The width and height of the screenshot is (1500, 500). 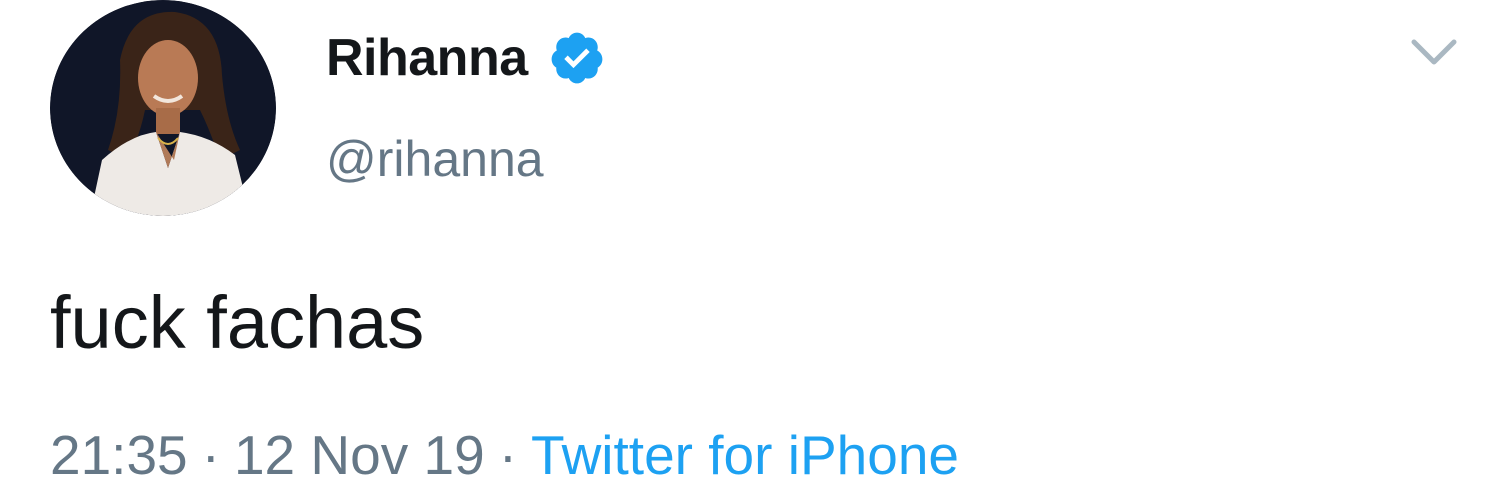 I want to click on chevron-down-icon, so click(x=1434, y=52).